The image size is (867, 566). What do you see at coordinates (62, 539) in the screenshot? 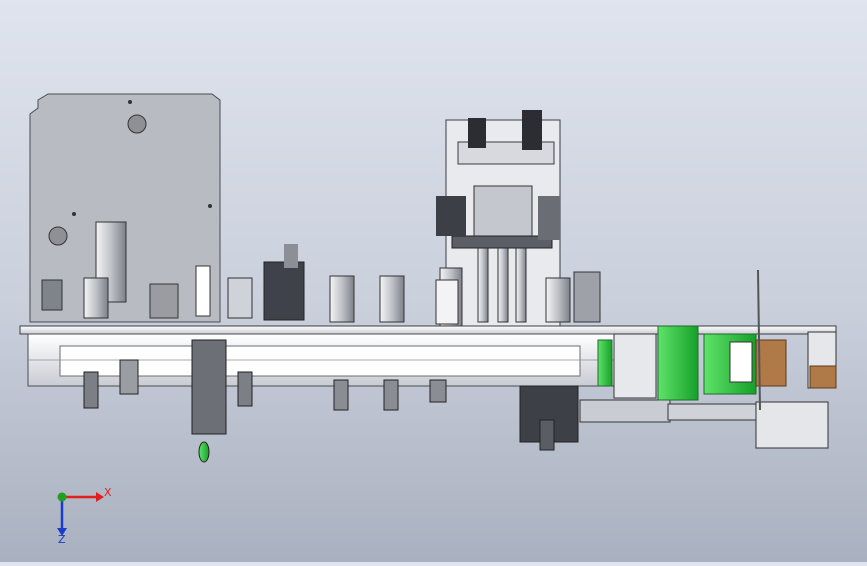
I see `triad-z-label: Z` at bounding box center [62, 539].